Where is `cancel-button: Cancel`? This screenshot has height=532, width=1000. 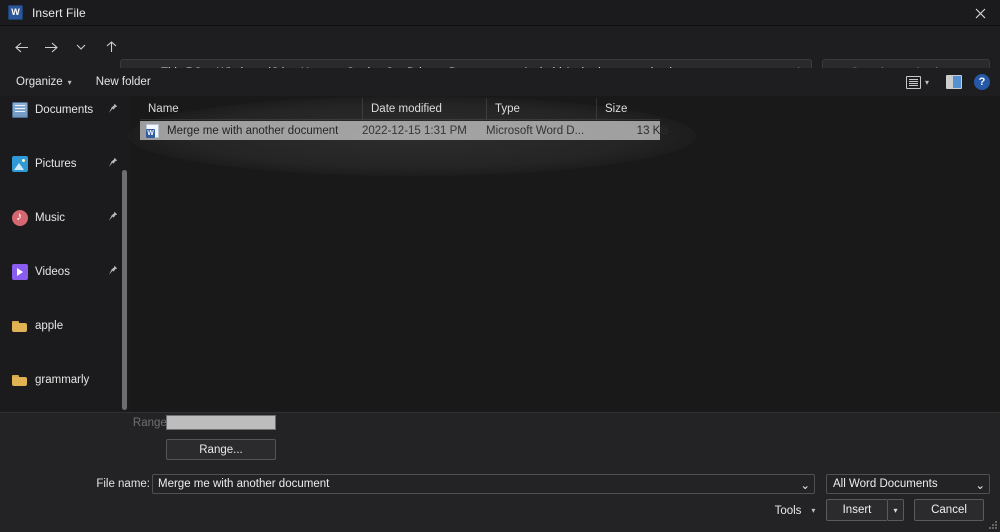 cancel-button: Cancel is located at coordinates (949, 510).